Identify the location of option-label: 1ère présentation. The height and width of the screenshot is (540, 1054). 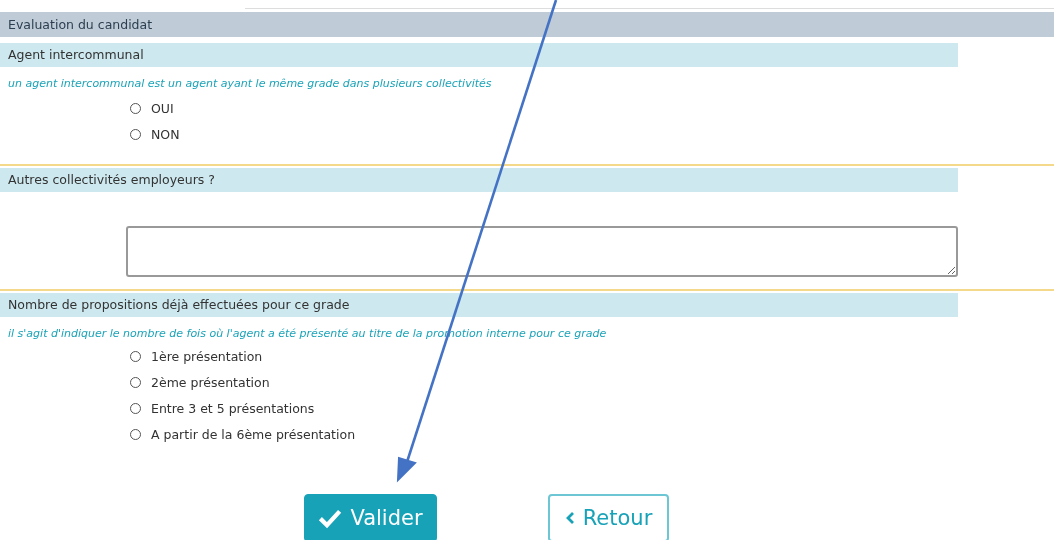
(207, 356).